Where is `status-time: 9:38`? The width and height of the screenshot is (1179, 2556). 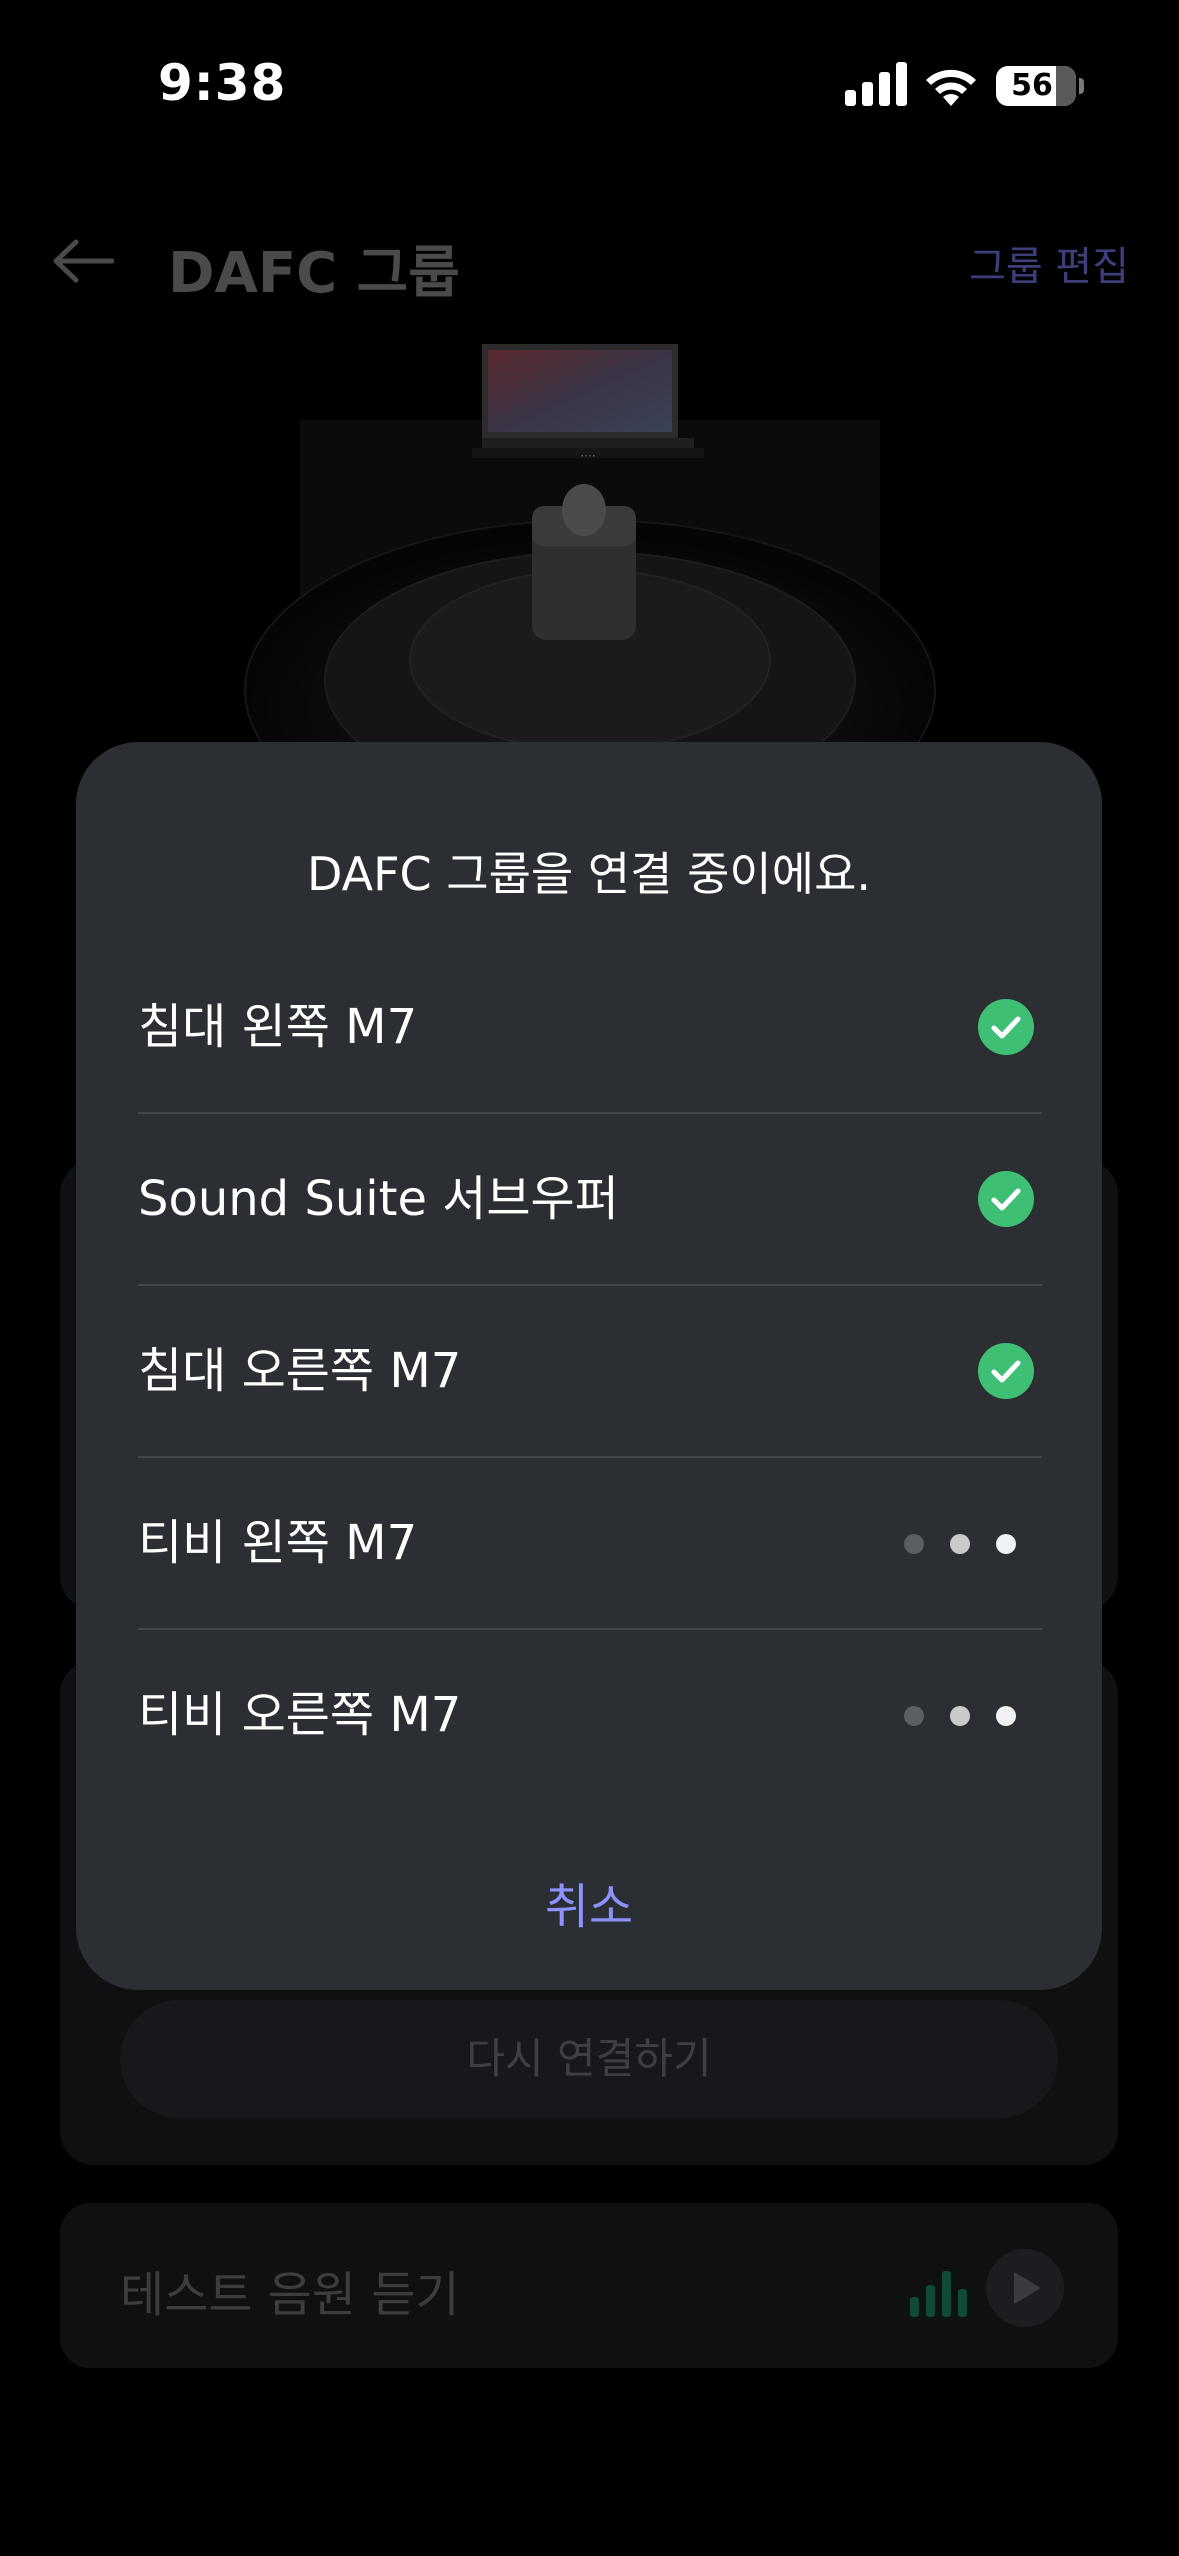 status-time: 9:38 is located at coordinates (222, 83).